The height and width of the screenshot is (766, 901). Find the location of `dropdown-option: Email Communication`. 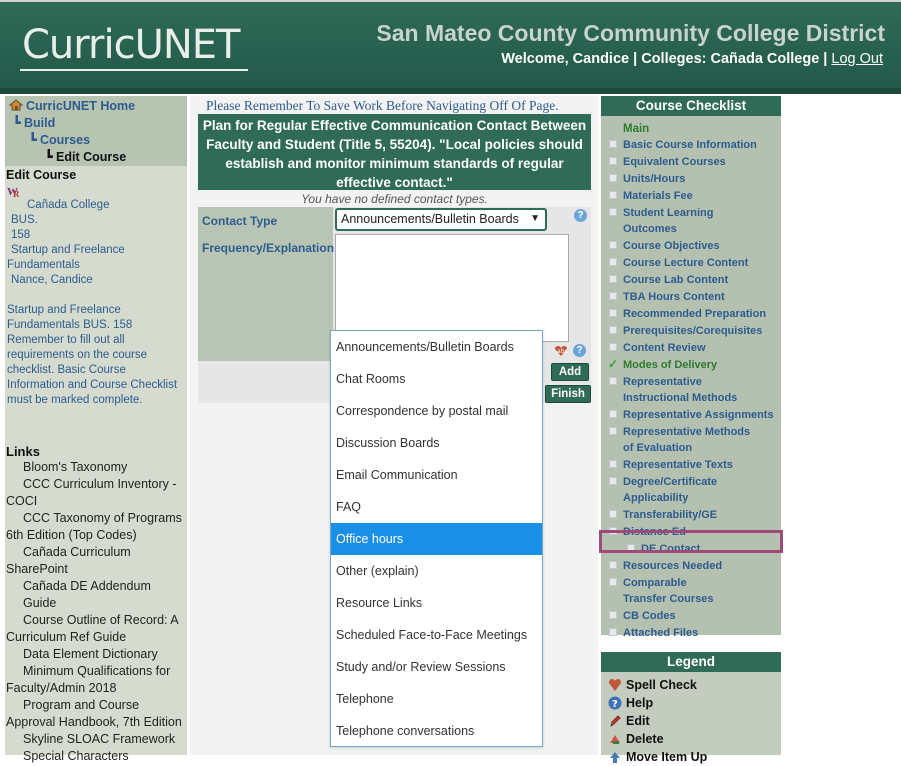

dropdown-option: Email Communication is located at coordinates (436, 475).